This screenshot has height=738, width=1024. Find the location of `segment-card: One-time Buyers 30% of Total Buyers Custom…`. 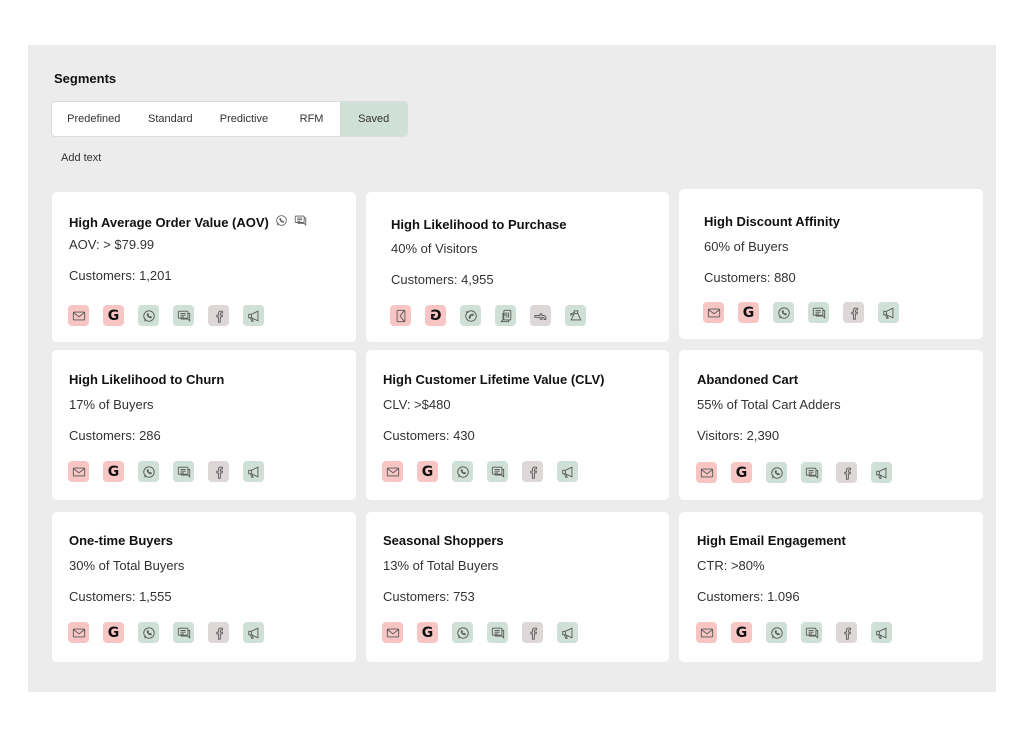

segment-card: One-time Buyers 30% of Total Buyers Custom… is located at coordinates (204, 587).